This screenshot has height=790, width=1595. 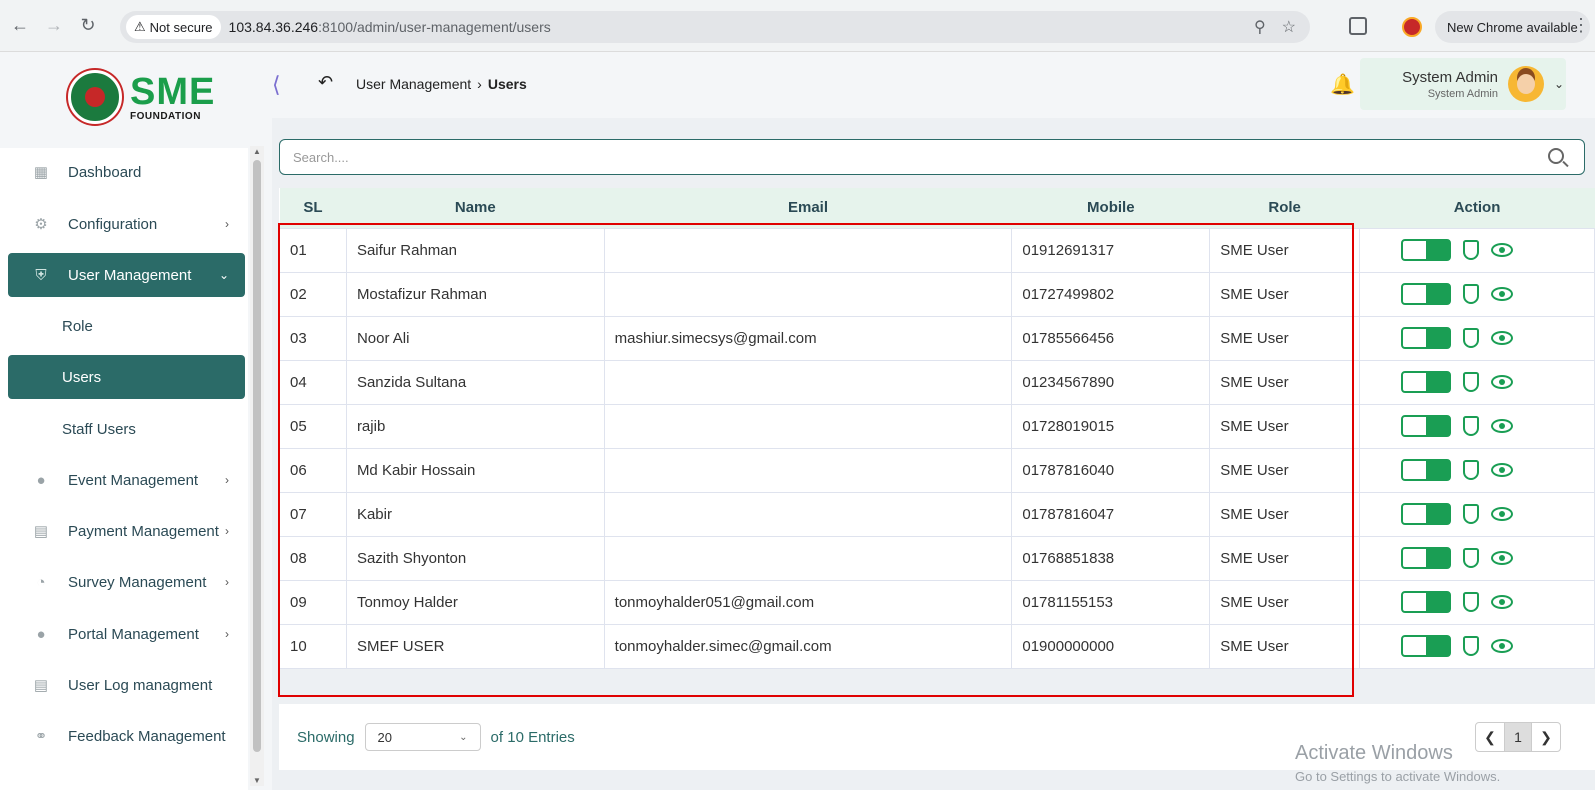 What do you see at coordinates (1581, 25) in the screenshot?
I see `browser-menu-icon: ⋮` at bounding box center [1581, 25].